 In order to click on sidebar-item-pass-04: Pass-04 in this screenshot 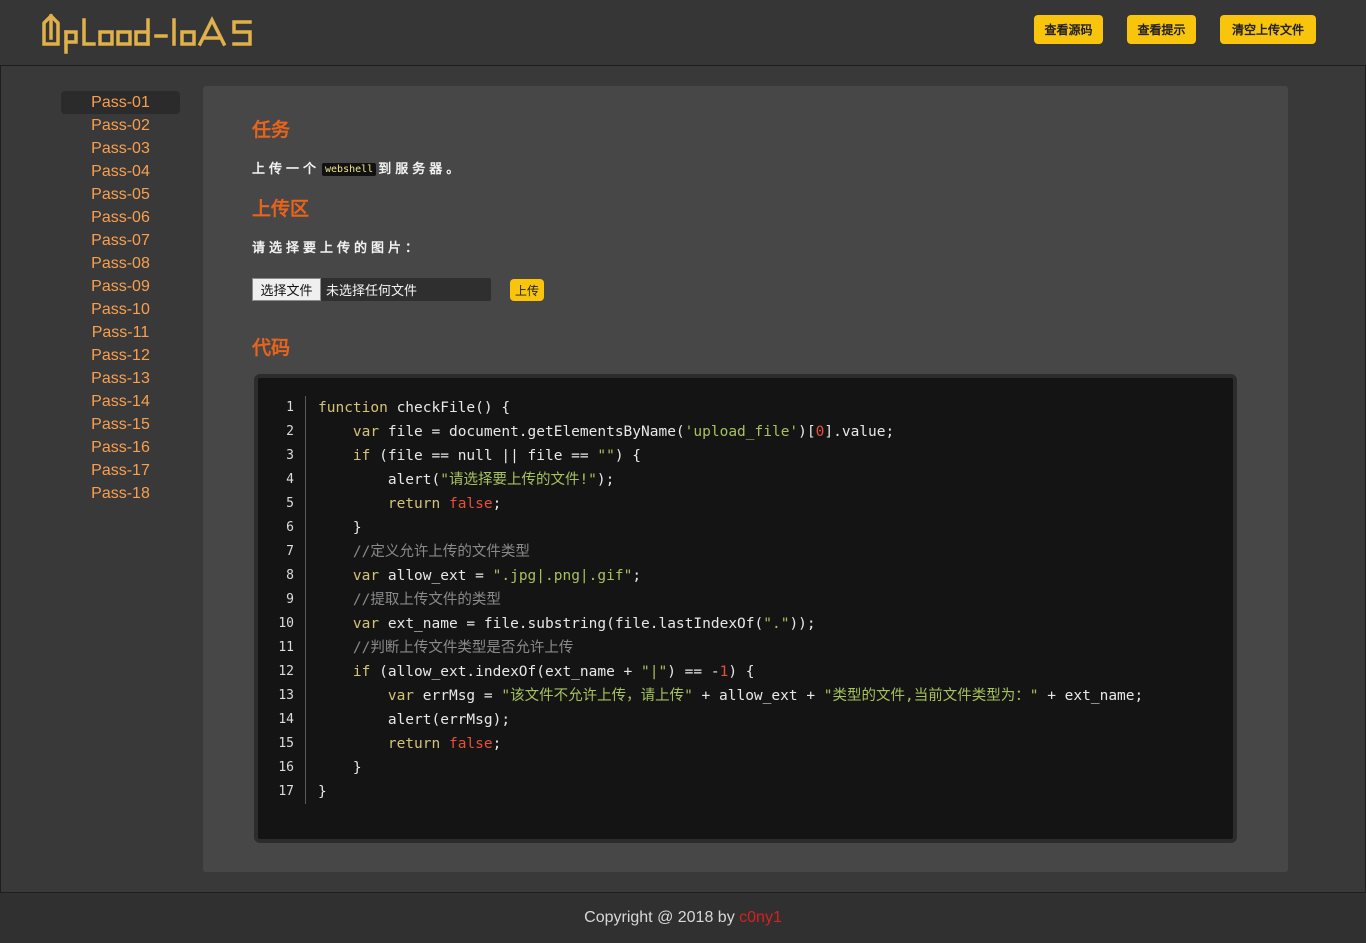, I will do `click(120, 171)`.